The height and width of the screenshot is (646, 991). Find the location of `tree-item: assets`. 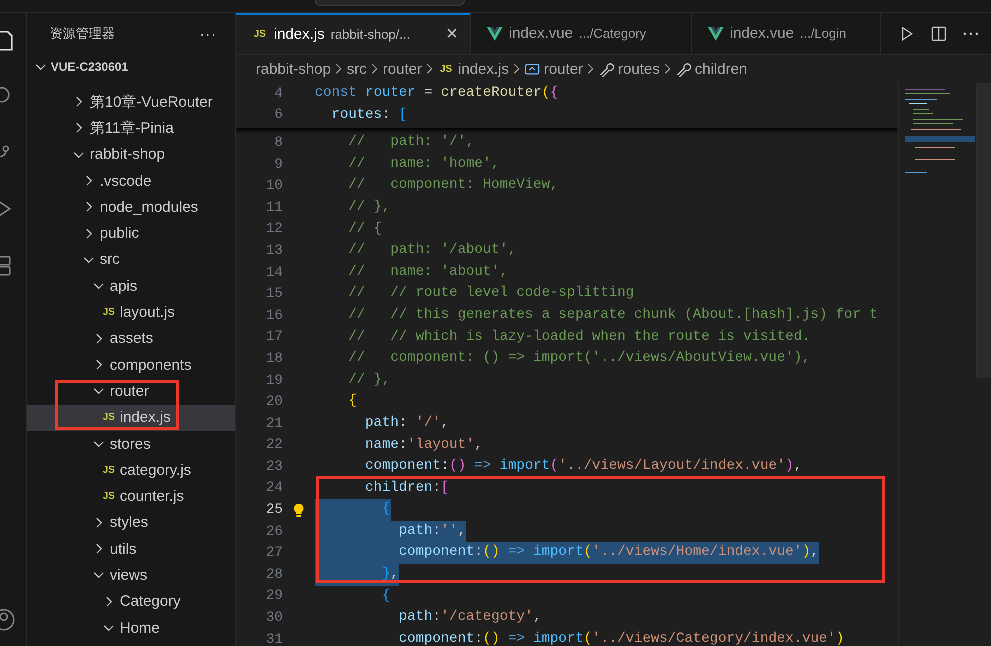

tree-item: assets is located at coordinates (131, 339).